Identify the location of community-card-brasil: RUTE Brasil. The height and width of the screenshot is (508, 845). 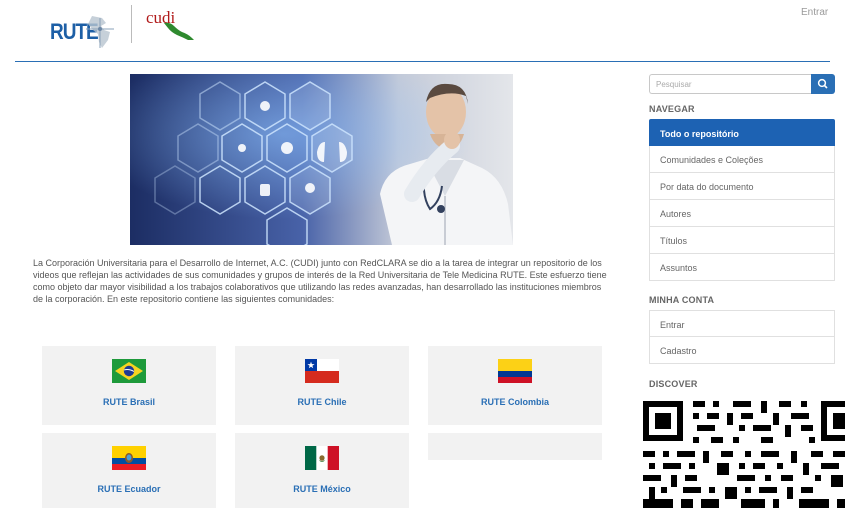
(129, 385).